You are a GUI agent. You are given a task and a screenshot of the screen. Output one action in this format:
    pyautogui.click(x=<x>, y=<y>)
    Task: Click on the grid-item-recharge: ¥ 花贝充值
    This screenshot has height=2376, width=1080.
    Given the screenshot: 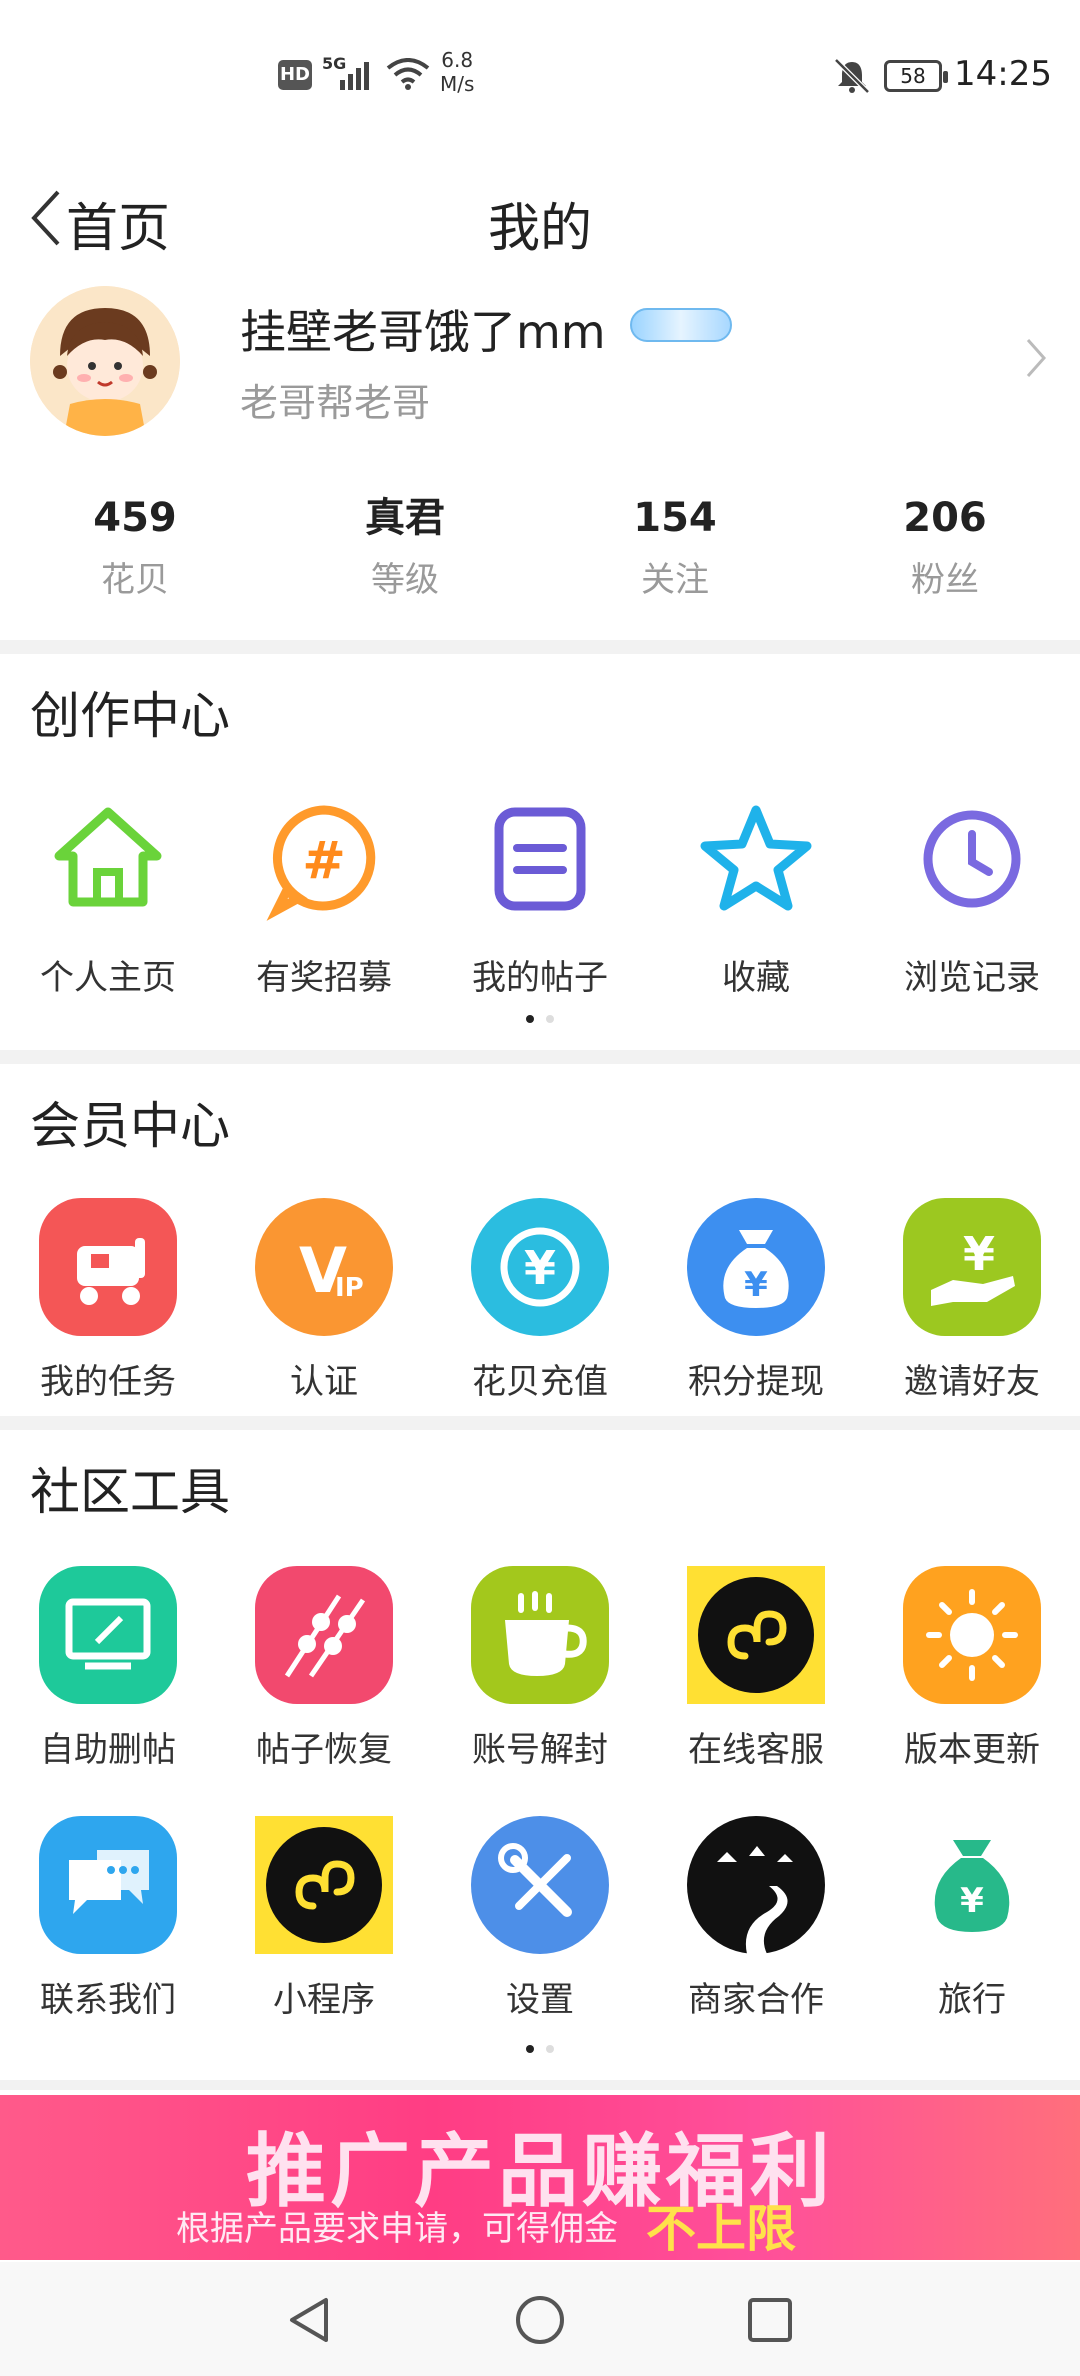 What is the action you would take?
    pyautogui.click(x=540, y=1300)
    